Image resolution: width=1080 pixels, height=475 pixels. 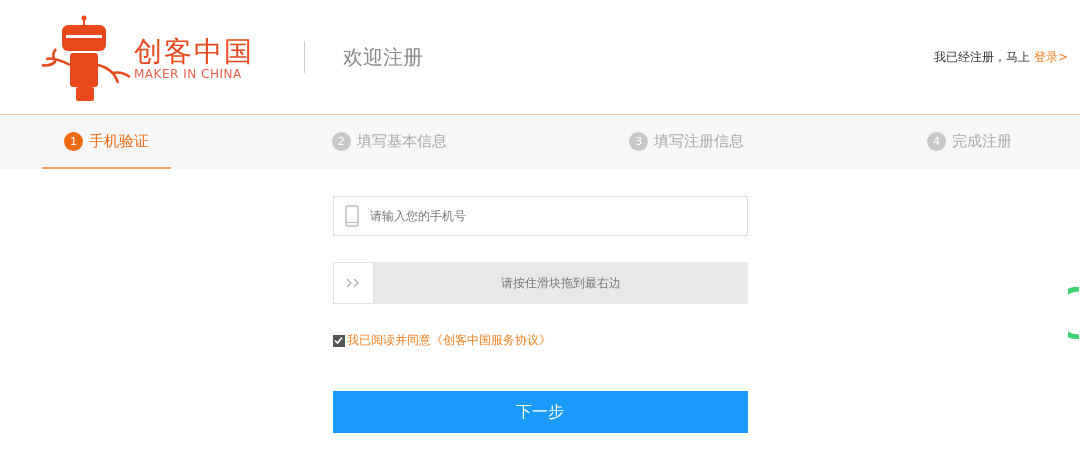 I want to click on next-step-button: 下一步, so click(x=540, y=412).